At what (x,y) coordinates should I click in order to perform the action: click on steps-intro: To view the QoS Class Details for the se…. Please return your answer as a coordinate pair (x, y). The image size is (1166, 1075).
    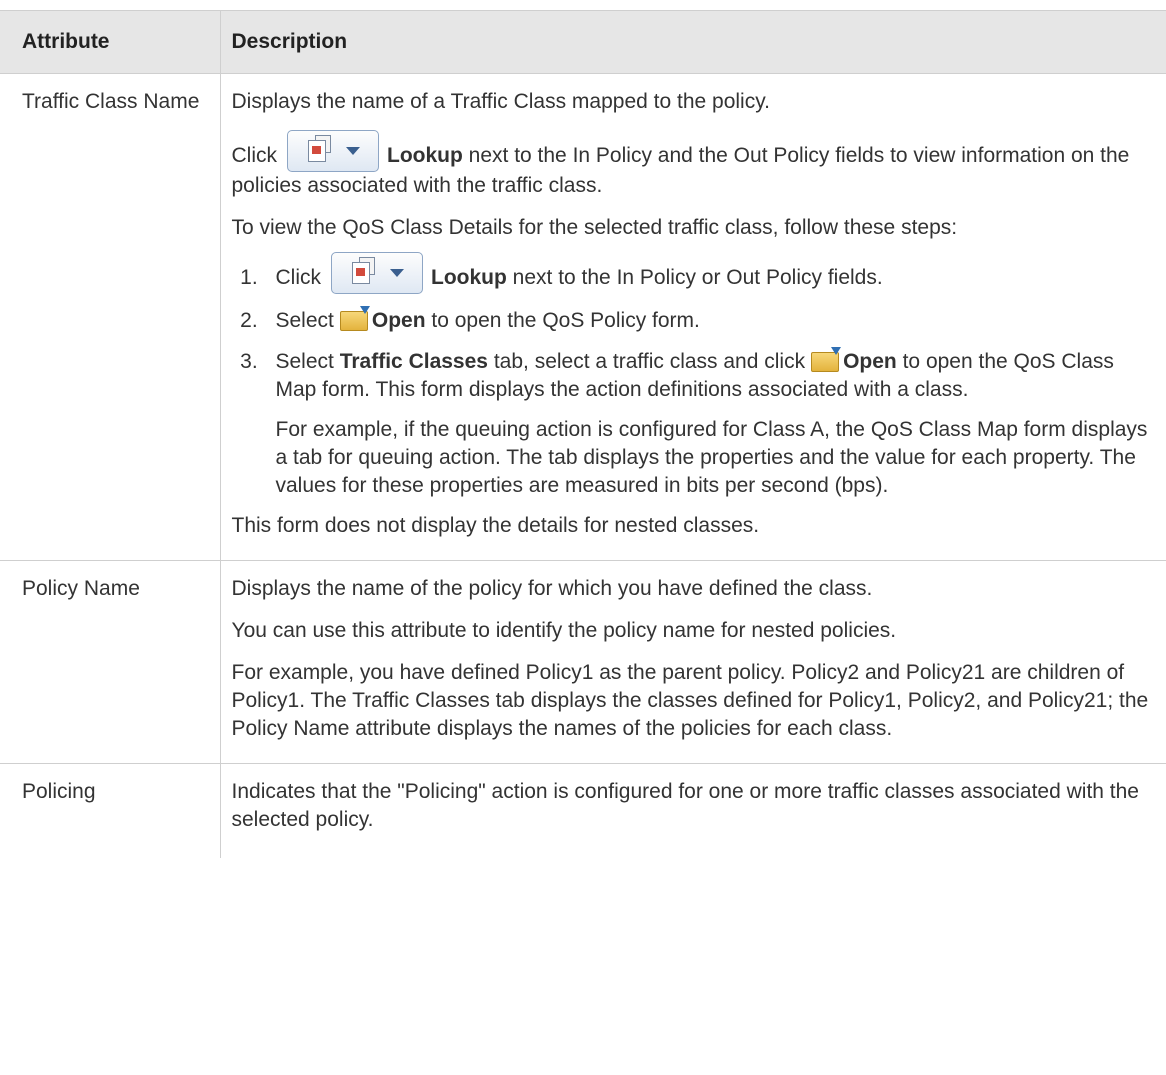
    Looking at the image, I should click on (594, 227).